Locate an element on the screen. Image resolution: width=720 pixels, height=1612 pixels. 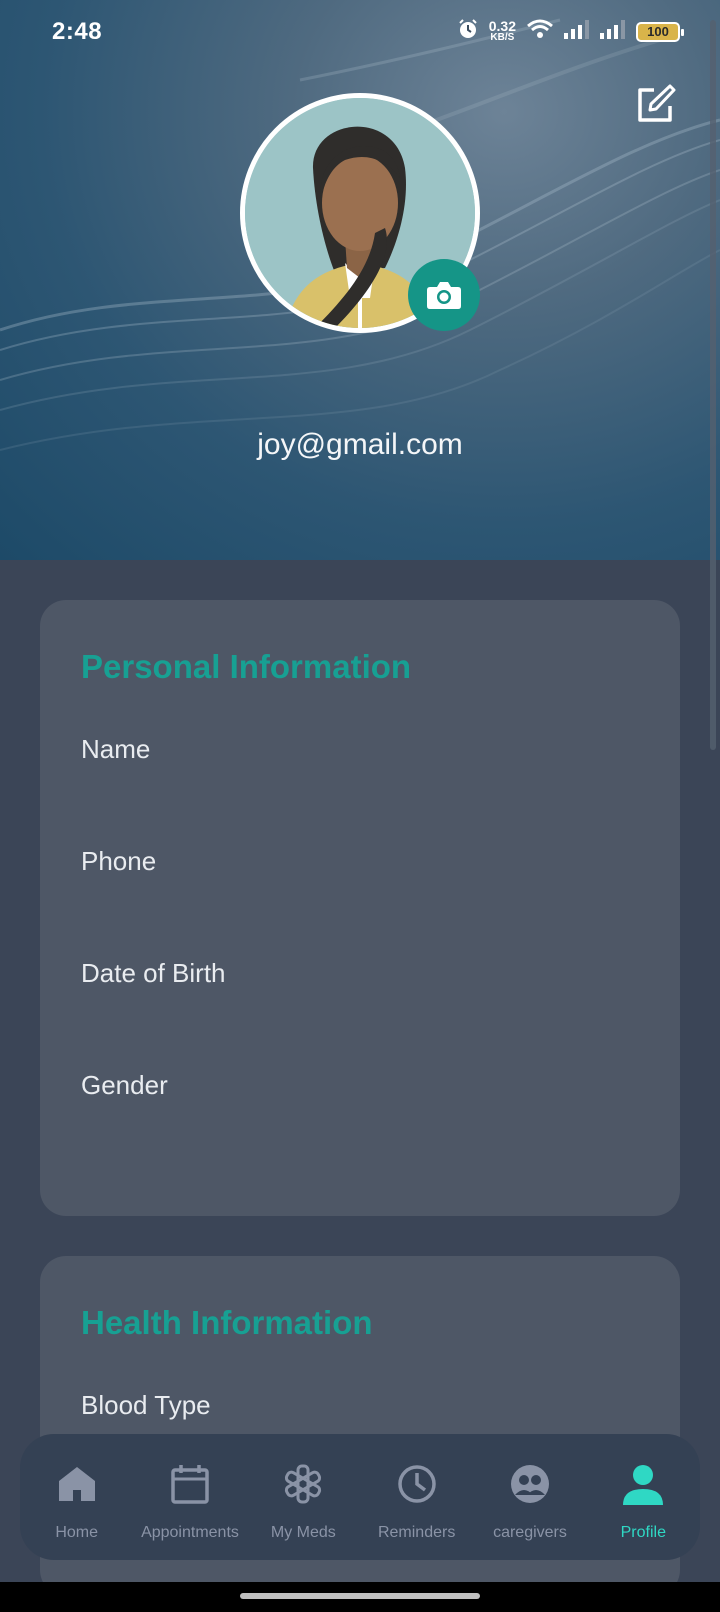
edit-icon is located at coordinates (657, 103).